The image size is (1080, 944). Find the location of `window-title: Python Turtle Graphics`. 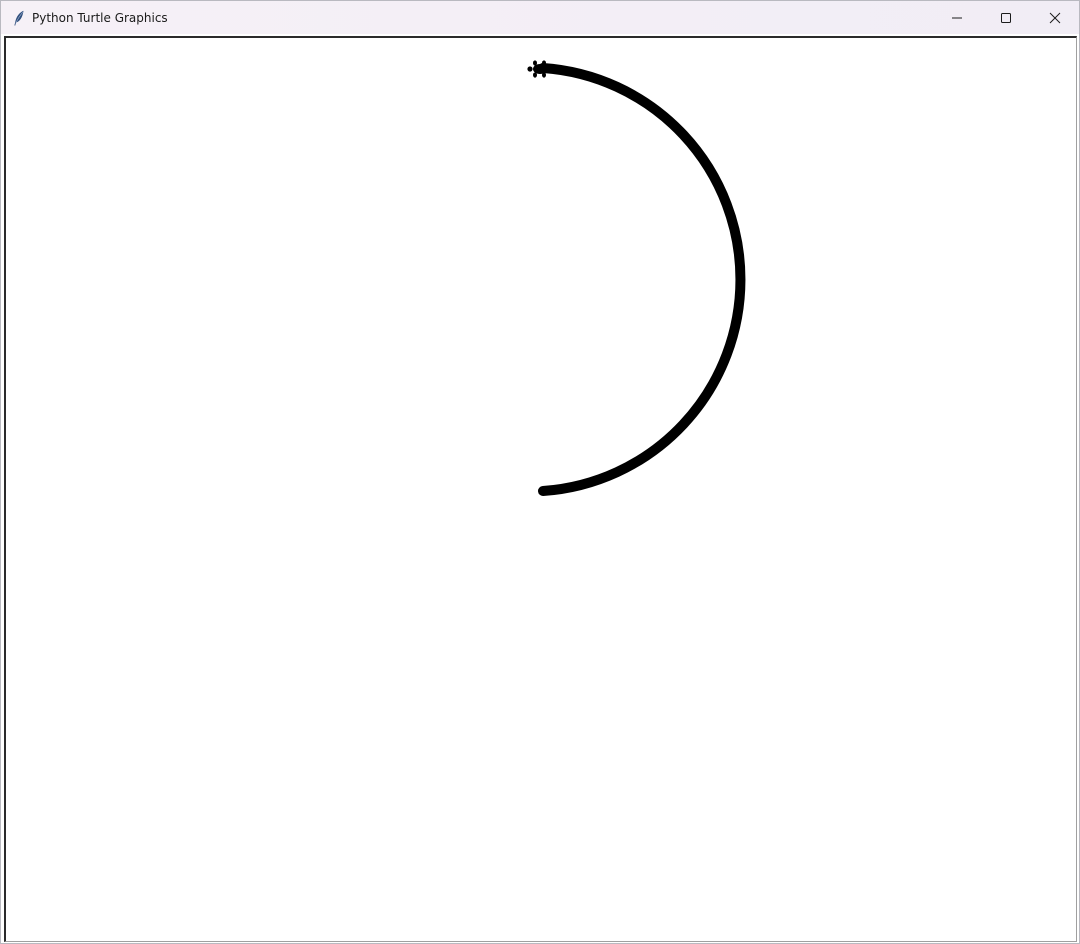

window-title: Python Turtle Graphics is located at coordinates (100, 17).